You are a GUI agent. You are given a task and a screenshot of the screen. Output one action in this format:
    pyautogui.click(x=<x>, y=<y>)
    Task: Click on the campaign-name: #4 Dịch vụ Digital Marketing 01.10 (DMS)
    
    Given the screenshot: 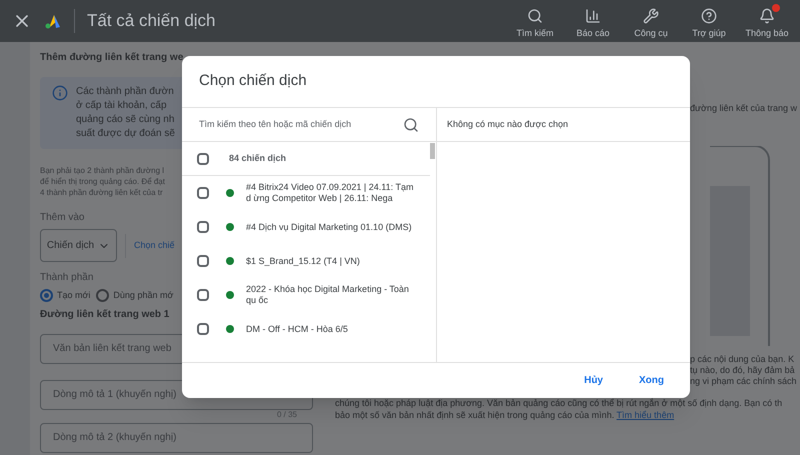 What is the action you would take?
    pyautogui.click(x=329, y=227)
    